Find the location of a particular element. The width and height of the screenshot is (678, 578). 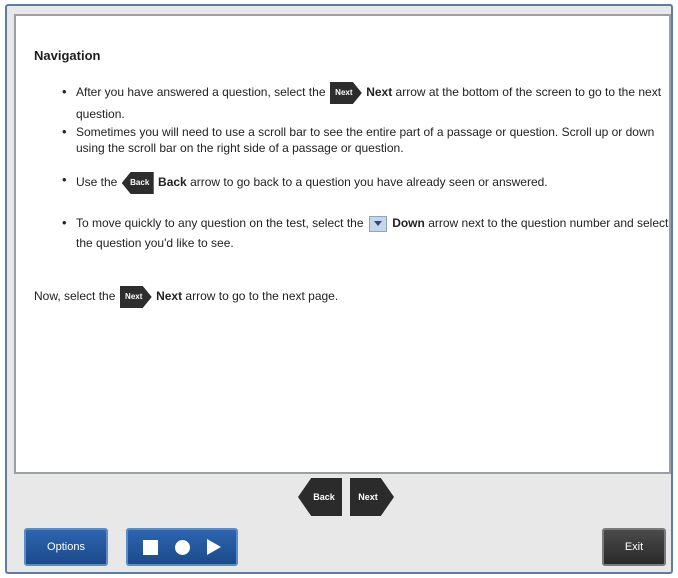

b1-text-bold: Next is located at coordinates (379, 92).